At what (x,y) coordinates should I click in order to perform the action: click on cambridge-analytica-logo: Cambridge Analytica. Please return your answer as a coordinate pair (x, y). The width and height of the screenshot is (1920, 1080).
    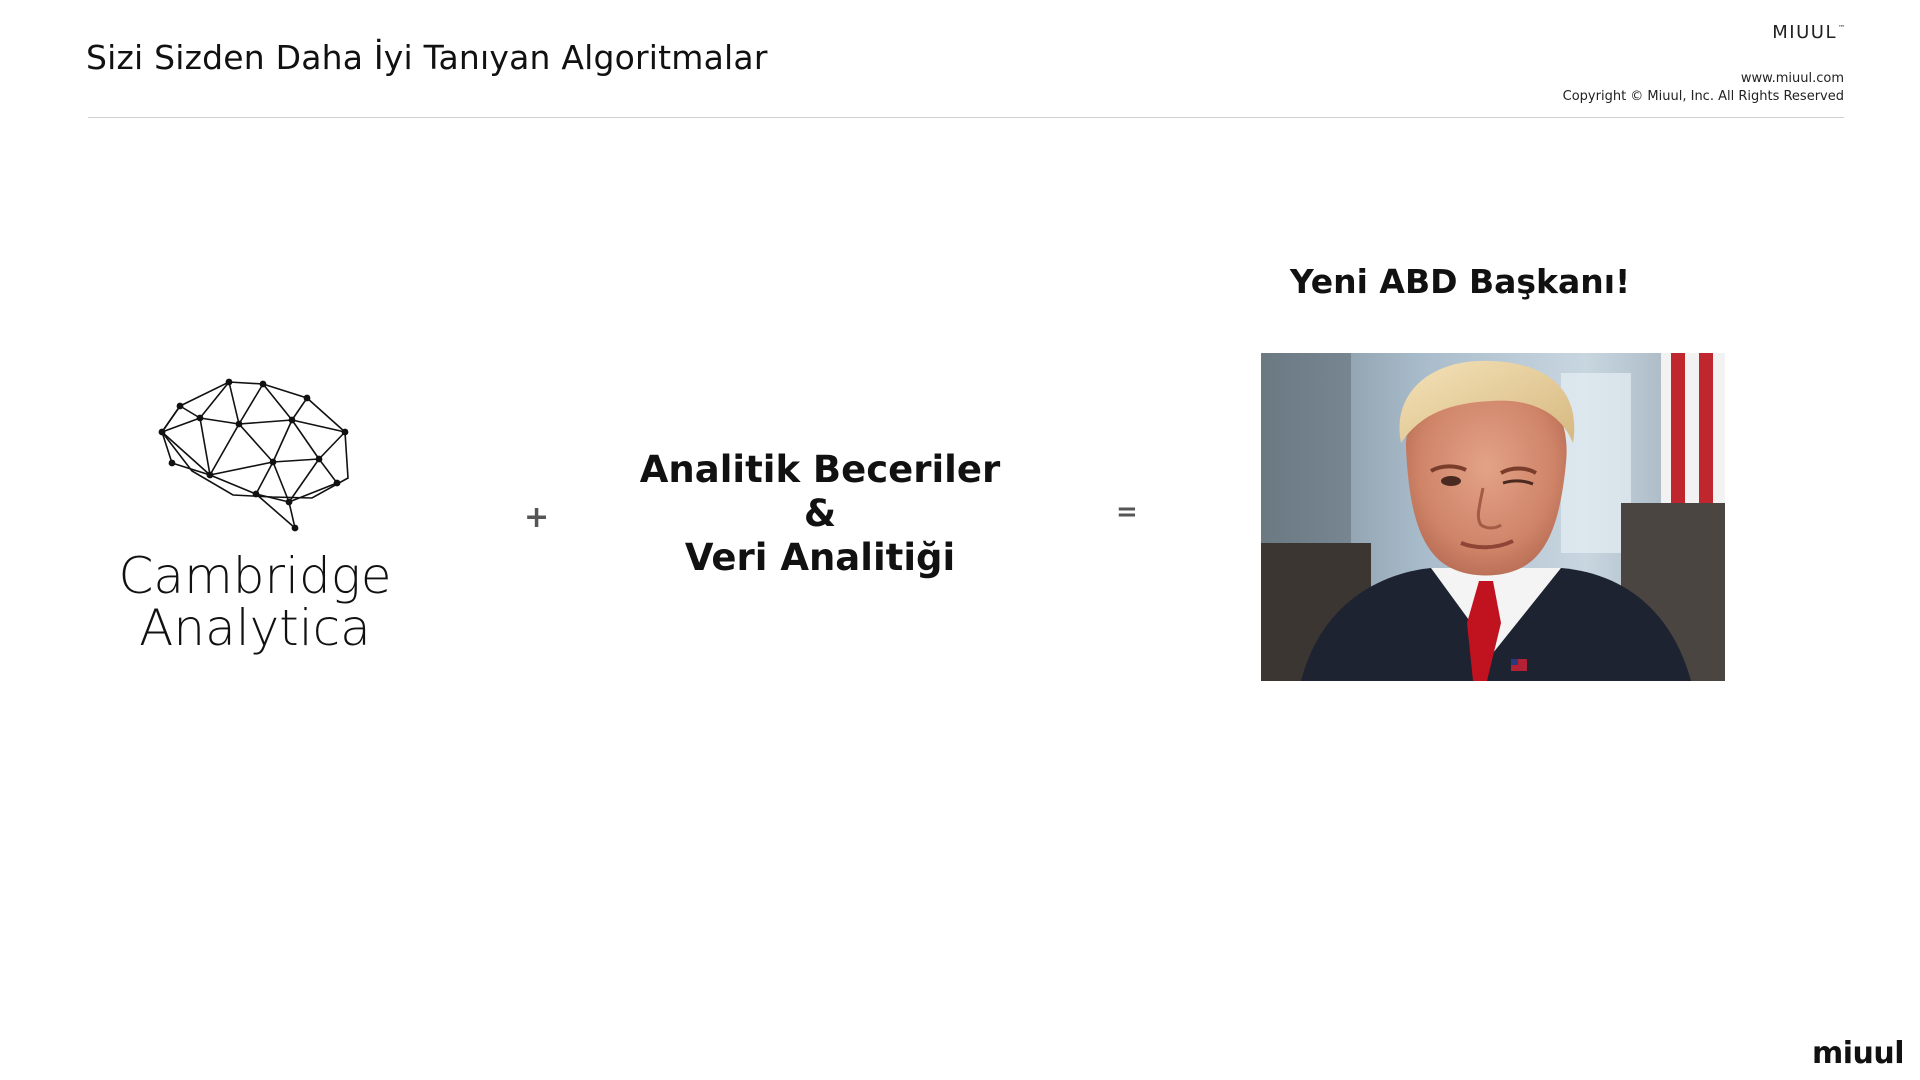
    Looking at the image, I should click on (255, 515).